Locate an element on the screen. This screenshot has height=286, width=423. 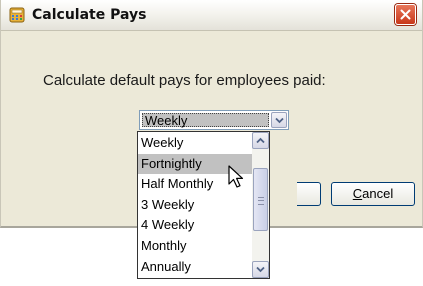
mouse-pointer-icon is located at coordinates (236, 176).